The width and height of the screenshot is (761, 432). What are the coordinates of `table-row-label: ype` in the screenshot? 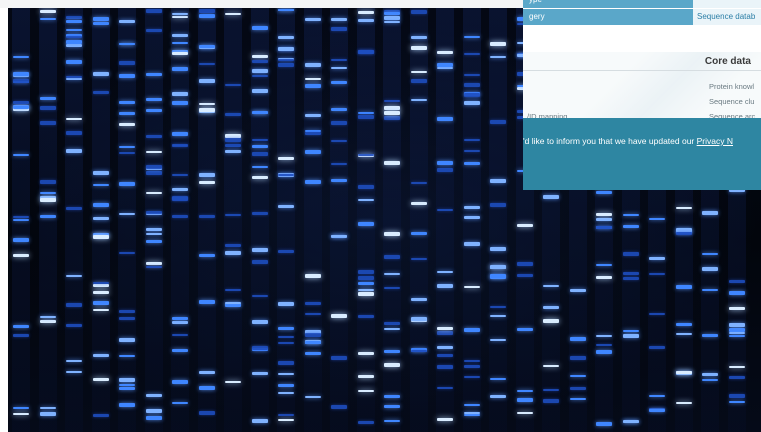 It's located at (608, 4).